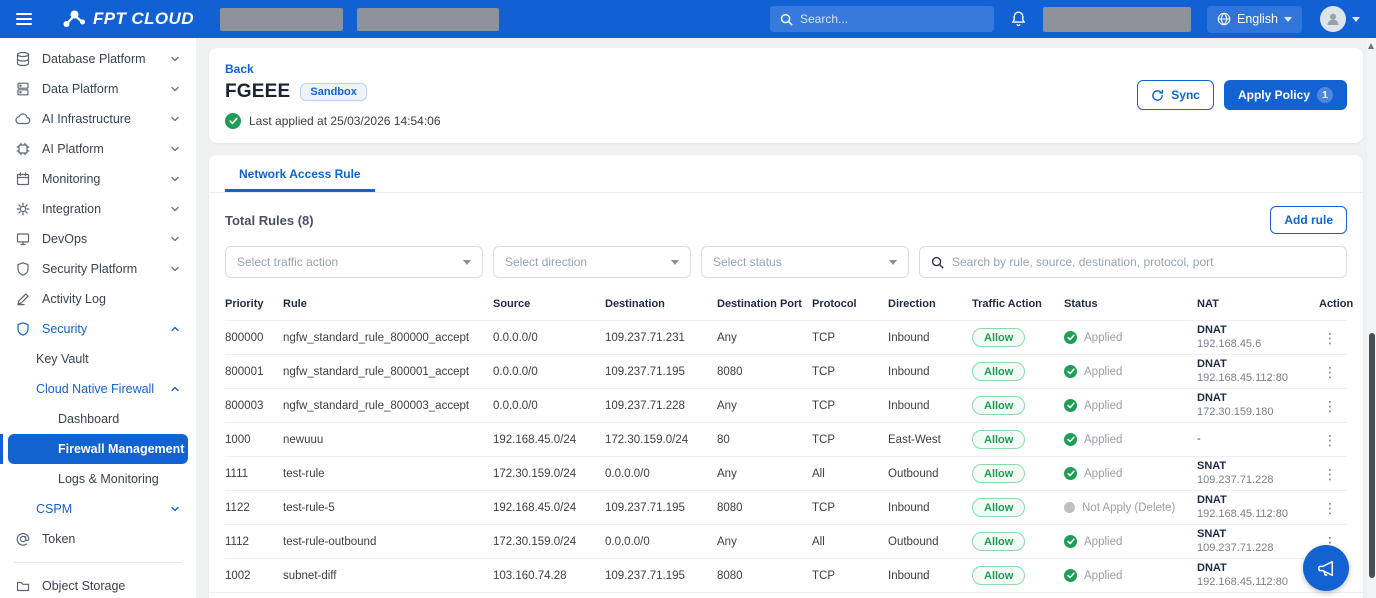  Describe the element at coordinates (98, 239) in the screenshot. I see `sidebar-item-devops: DevOps` at that location.